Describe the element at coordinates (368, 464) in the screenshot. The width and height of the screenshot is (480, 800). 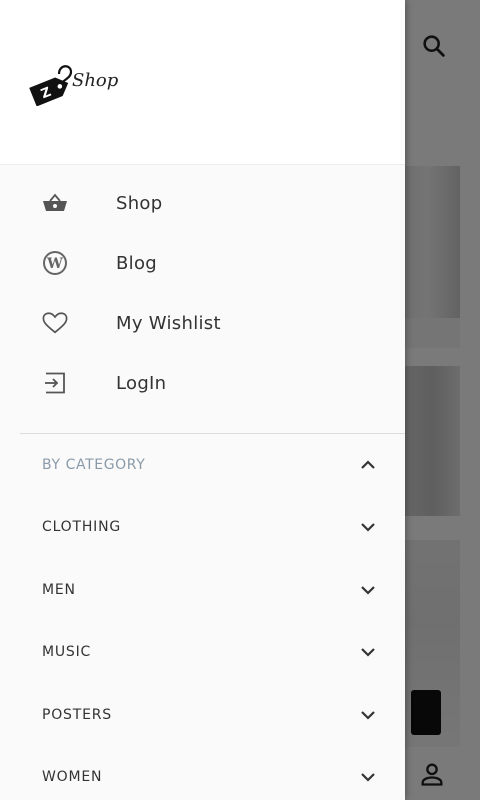
I see `chevron-up-icon` at that location.